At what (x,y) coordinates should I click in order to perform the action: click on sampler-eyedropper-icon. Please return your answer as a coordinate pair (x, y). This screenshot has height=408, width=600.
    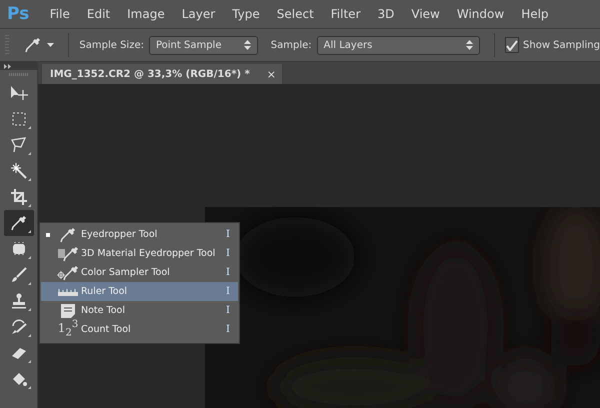
    Looking at the image, I should click on (68, 272).